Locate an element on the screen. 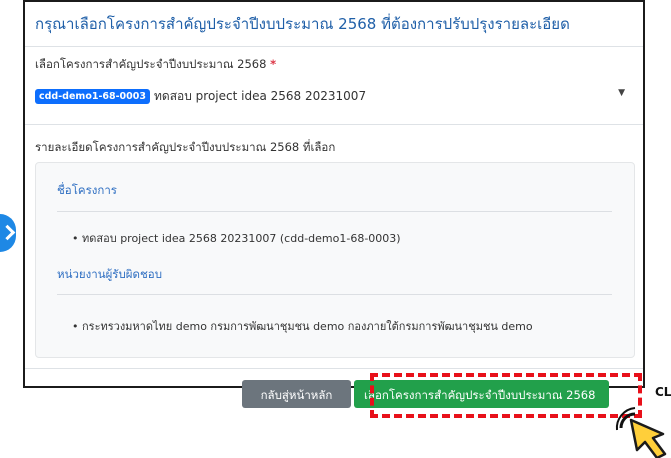 This screenshot has width=671, height=458. section-title-agency: หน่วยงานผู้รับผิดชอบ is located at coordinates (110, 274).